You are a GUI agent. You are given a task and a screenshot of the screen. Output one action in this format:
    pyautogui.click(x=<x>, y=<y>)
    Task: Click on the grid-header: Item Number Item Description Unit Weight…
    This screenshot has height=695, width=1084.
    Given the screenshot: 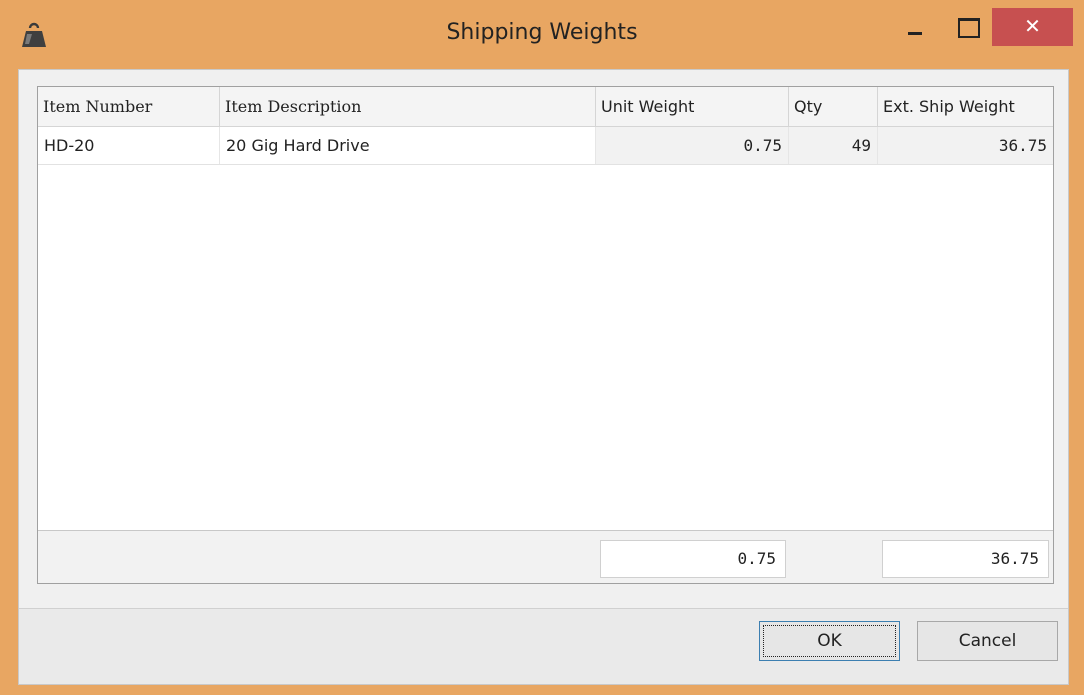 What is the action you would take?
    pyautogui.click(x=545, y=107)
    